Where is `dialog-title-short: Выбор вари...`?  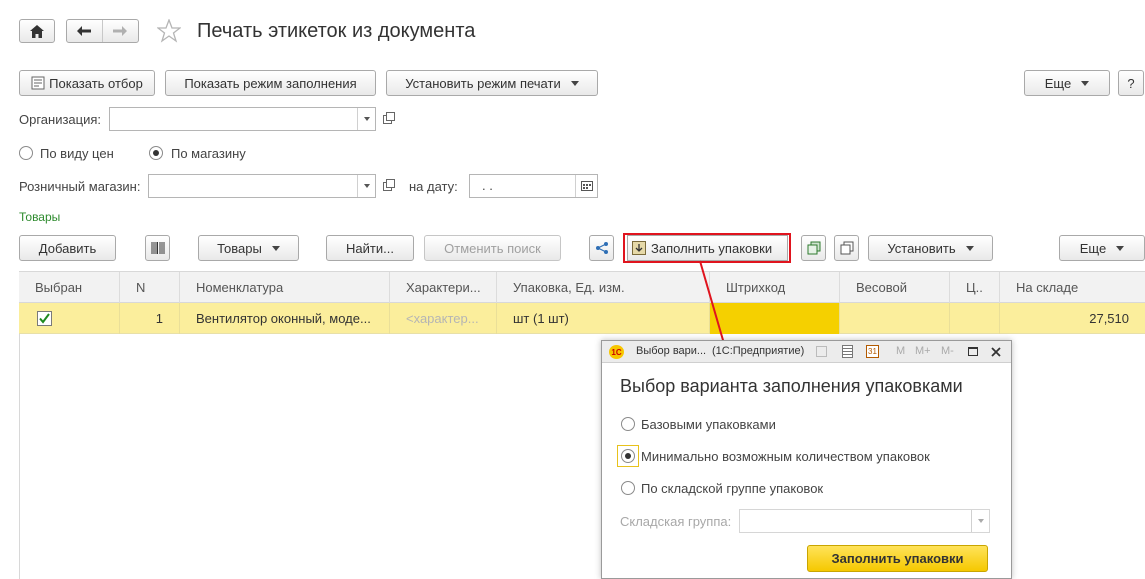
dialog-title-short: Выбор вари... is located at coordinates (671, 351).